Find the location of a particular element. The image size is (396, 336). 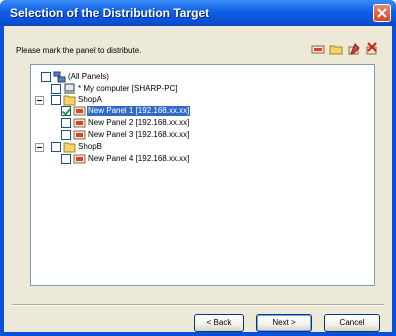

separator is located at coordinates (198, 305).